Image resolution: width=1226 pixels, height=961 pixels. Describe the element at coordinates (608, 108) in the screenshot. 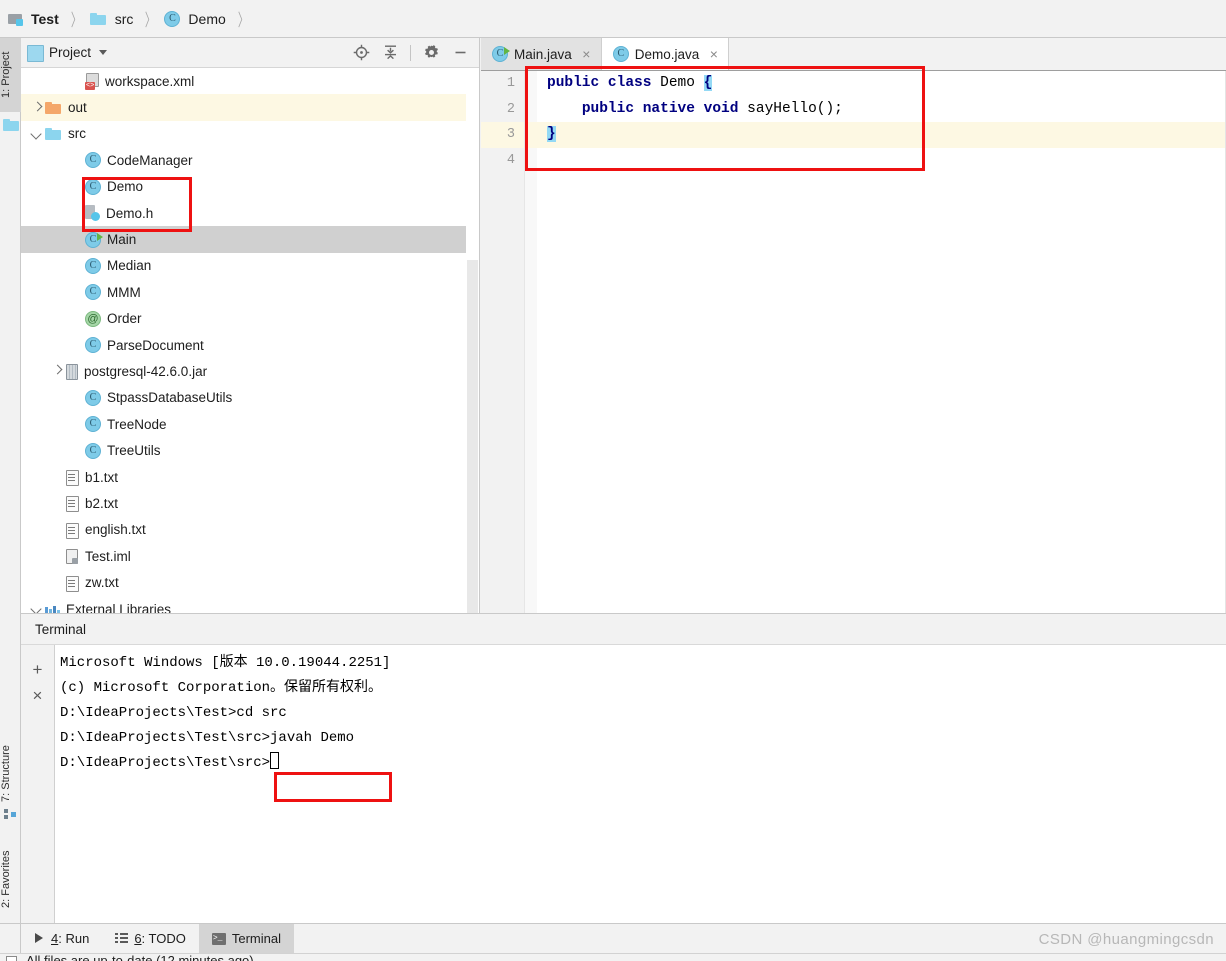

I see `code-keyword: public` at that location.